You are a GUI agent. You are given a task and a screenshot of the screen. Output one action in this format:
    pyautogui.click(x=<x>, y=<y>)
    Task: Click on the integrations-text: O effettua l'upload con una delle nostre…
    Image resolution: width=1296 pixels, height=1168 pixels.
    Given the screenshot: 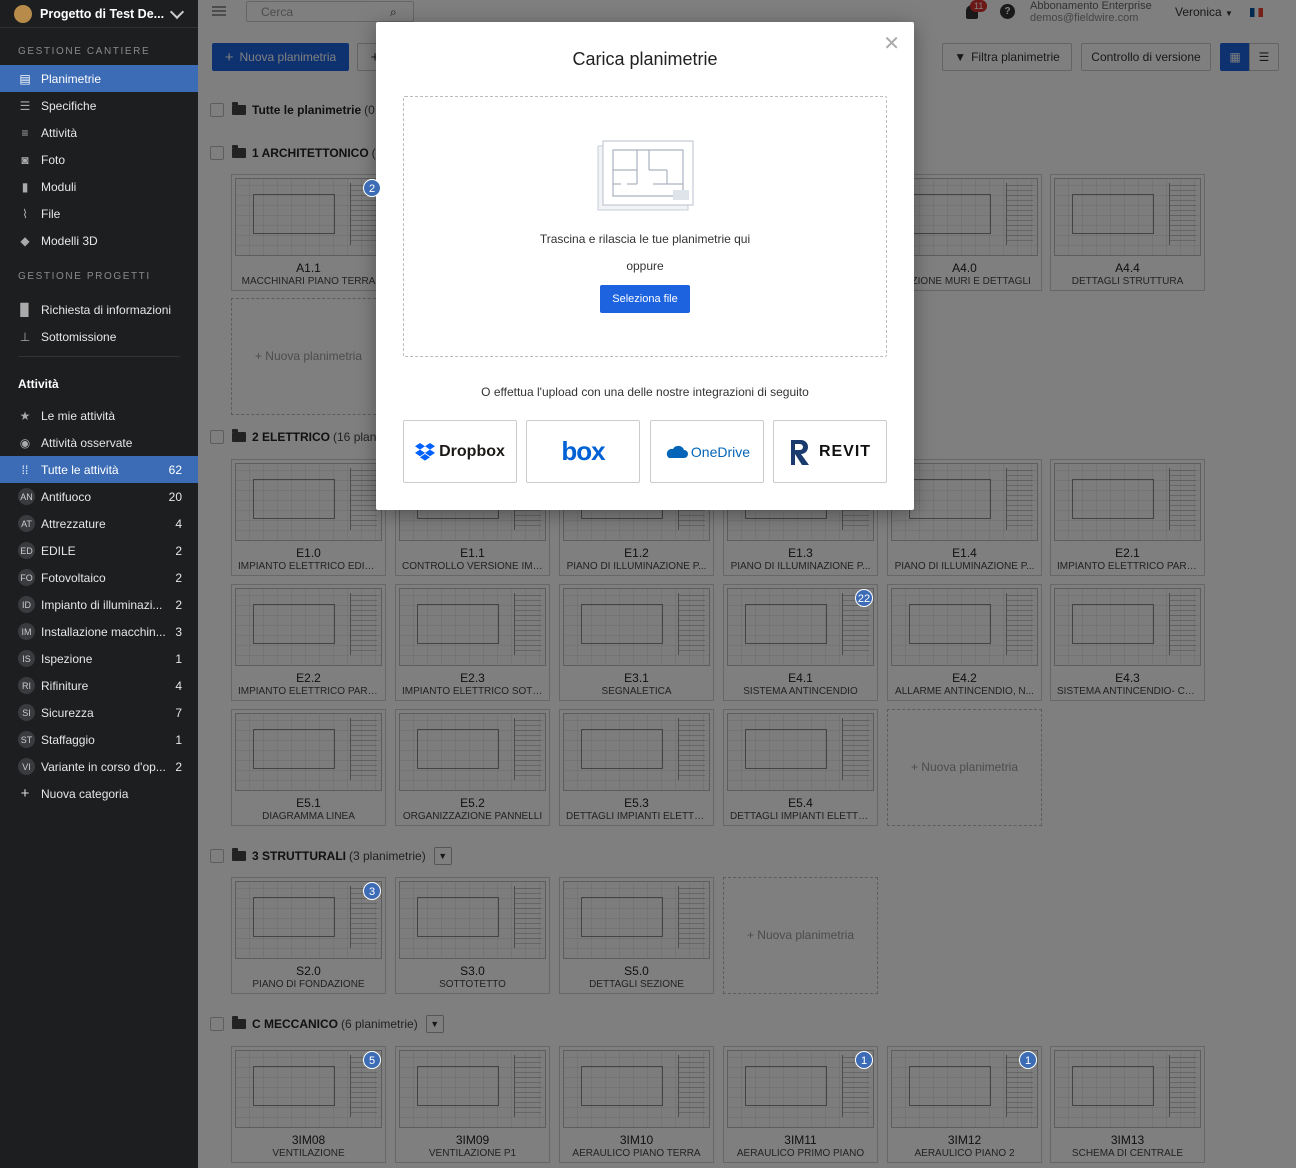 What is the action you would take?
    pyautogui.click(x=645, y=392)
    